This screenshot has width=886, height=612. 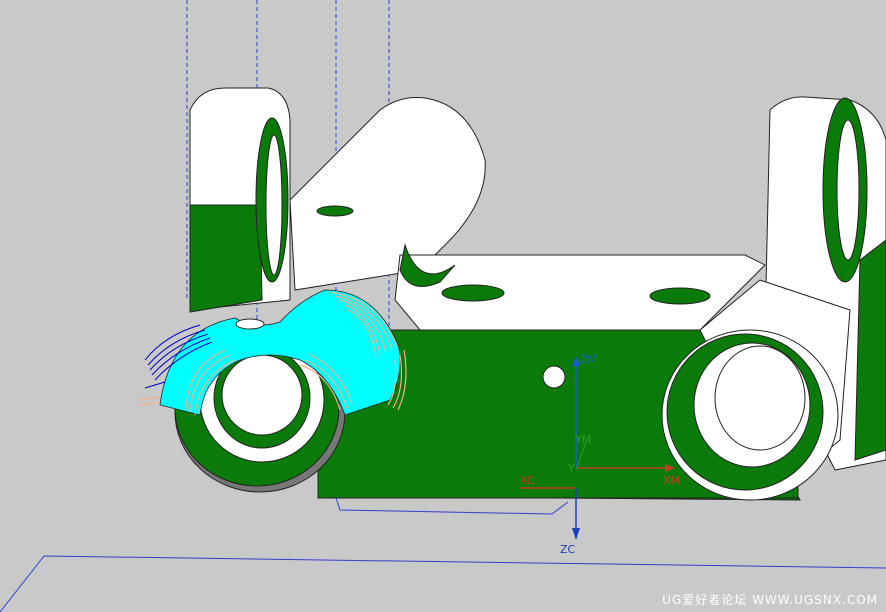 What do you see at coordinates (452, 506) in the screenshot?
I see `base-outline` at bounding box center [452, 506].